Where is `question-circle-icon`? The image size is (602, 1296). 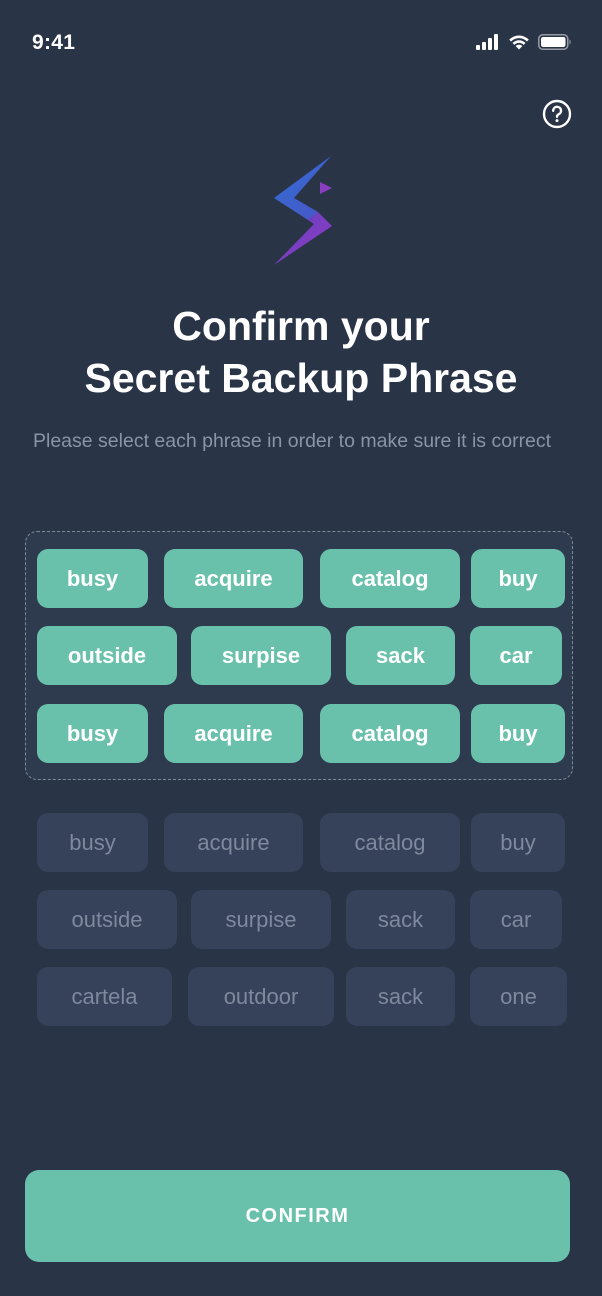 question-circle-icon is located at coordinates (557, 114).